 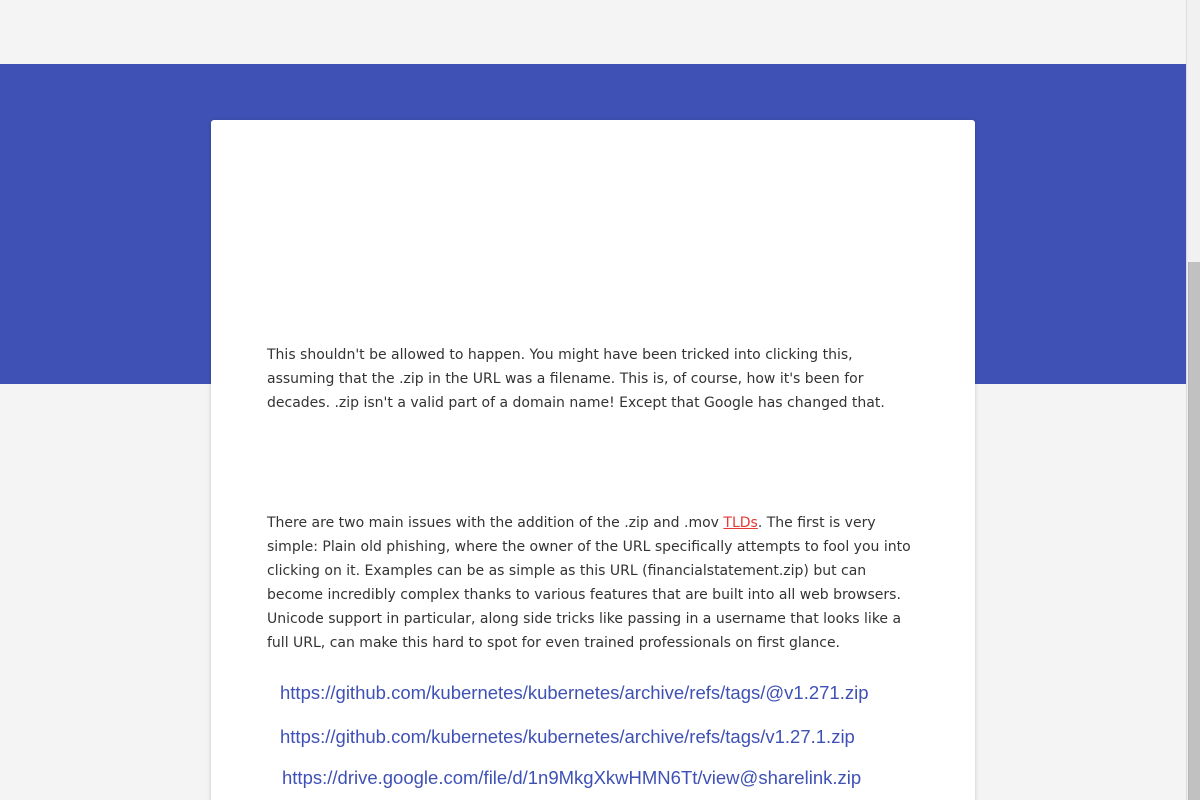 What do you see at coordinates (593, 32) in the screenshot?
I see `top-strip` at bounding box center [593, 32].